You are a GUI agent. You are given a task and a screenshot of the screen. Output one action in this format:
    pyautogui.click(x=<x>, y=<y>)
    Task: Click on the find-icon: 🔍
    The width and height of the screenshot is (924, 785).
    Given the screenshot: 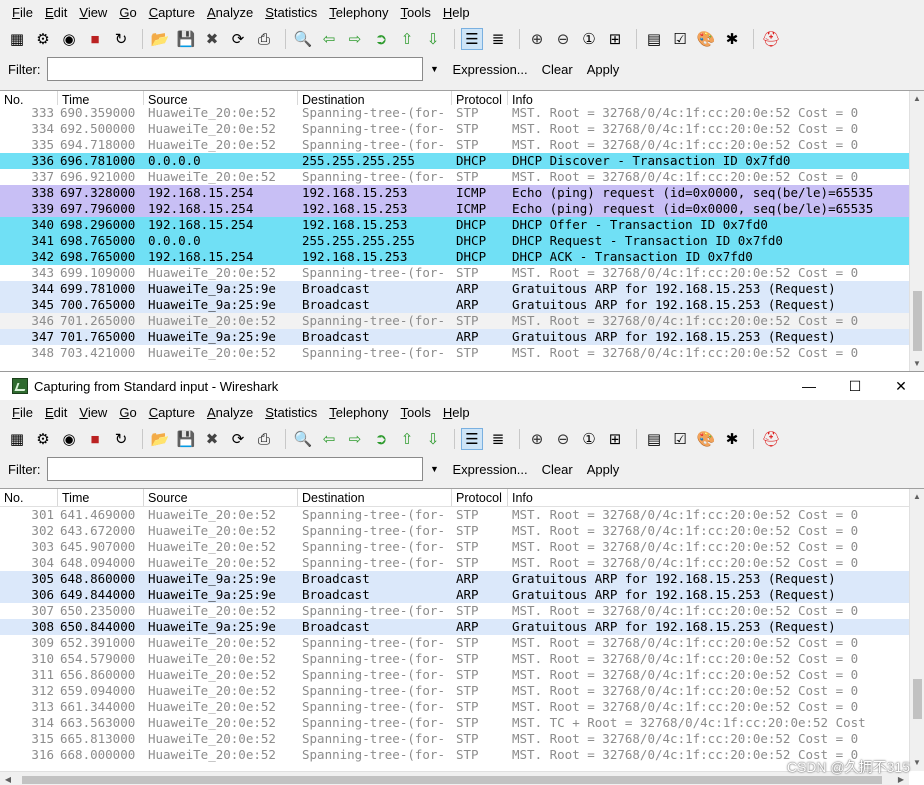 What is the action you would take?
    pyautogui.click(x=303, y=439)
    